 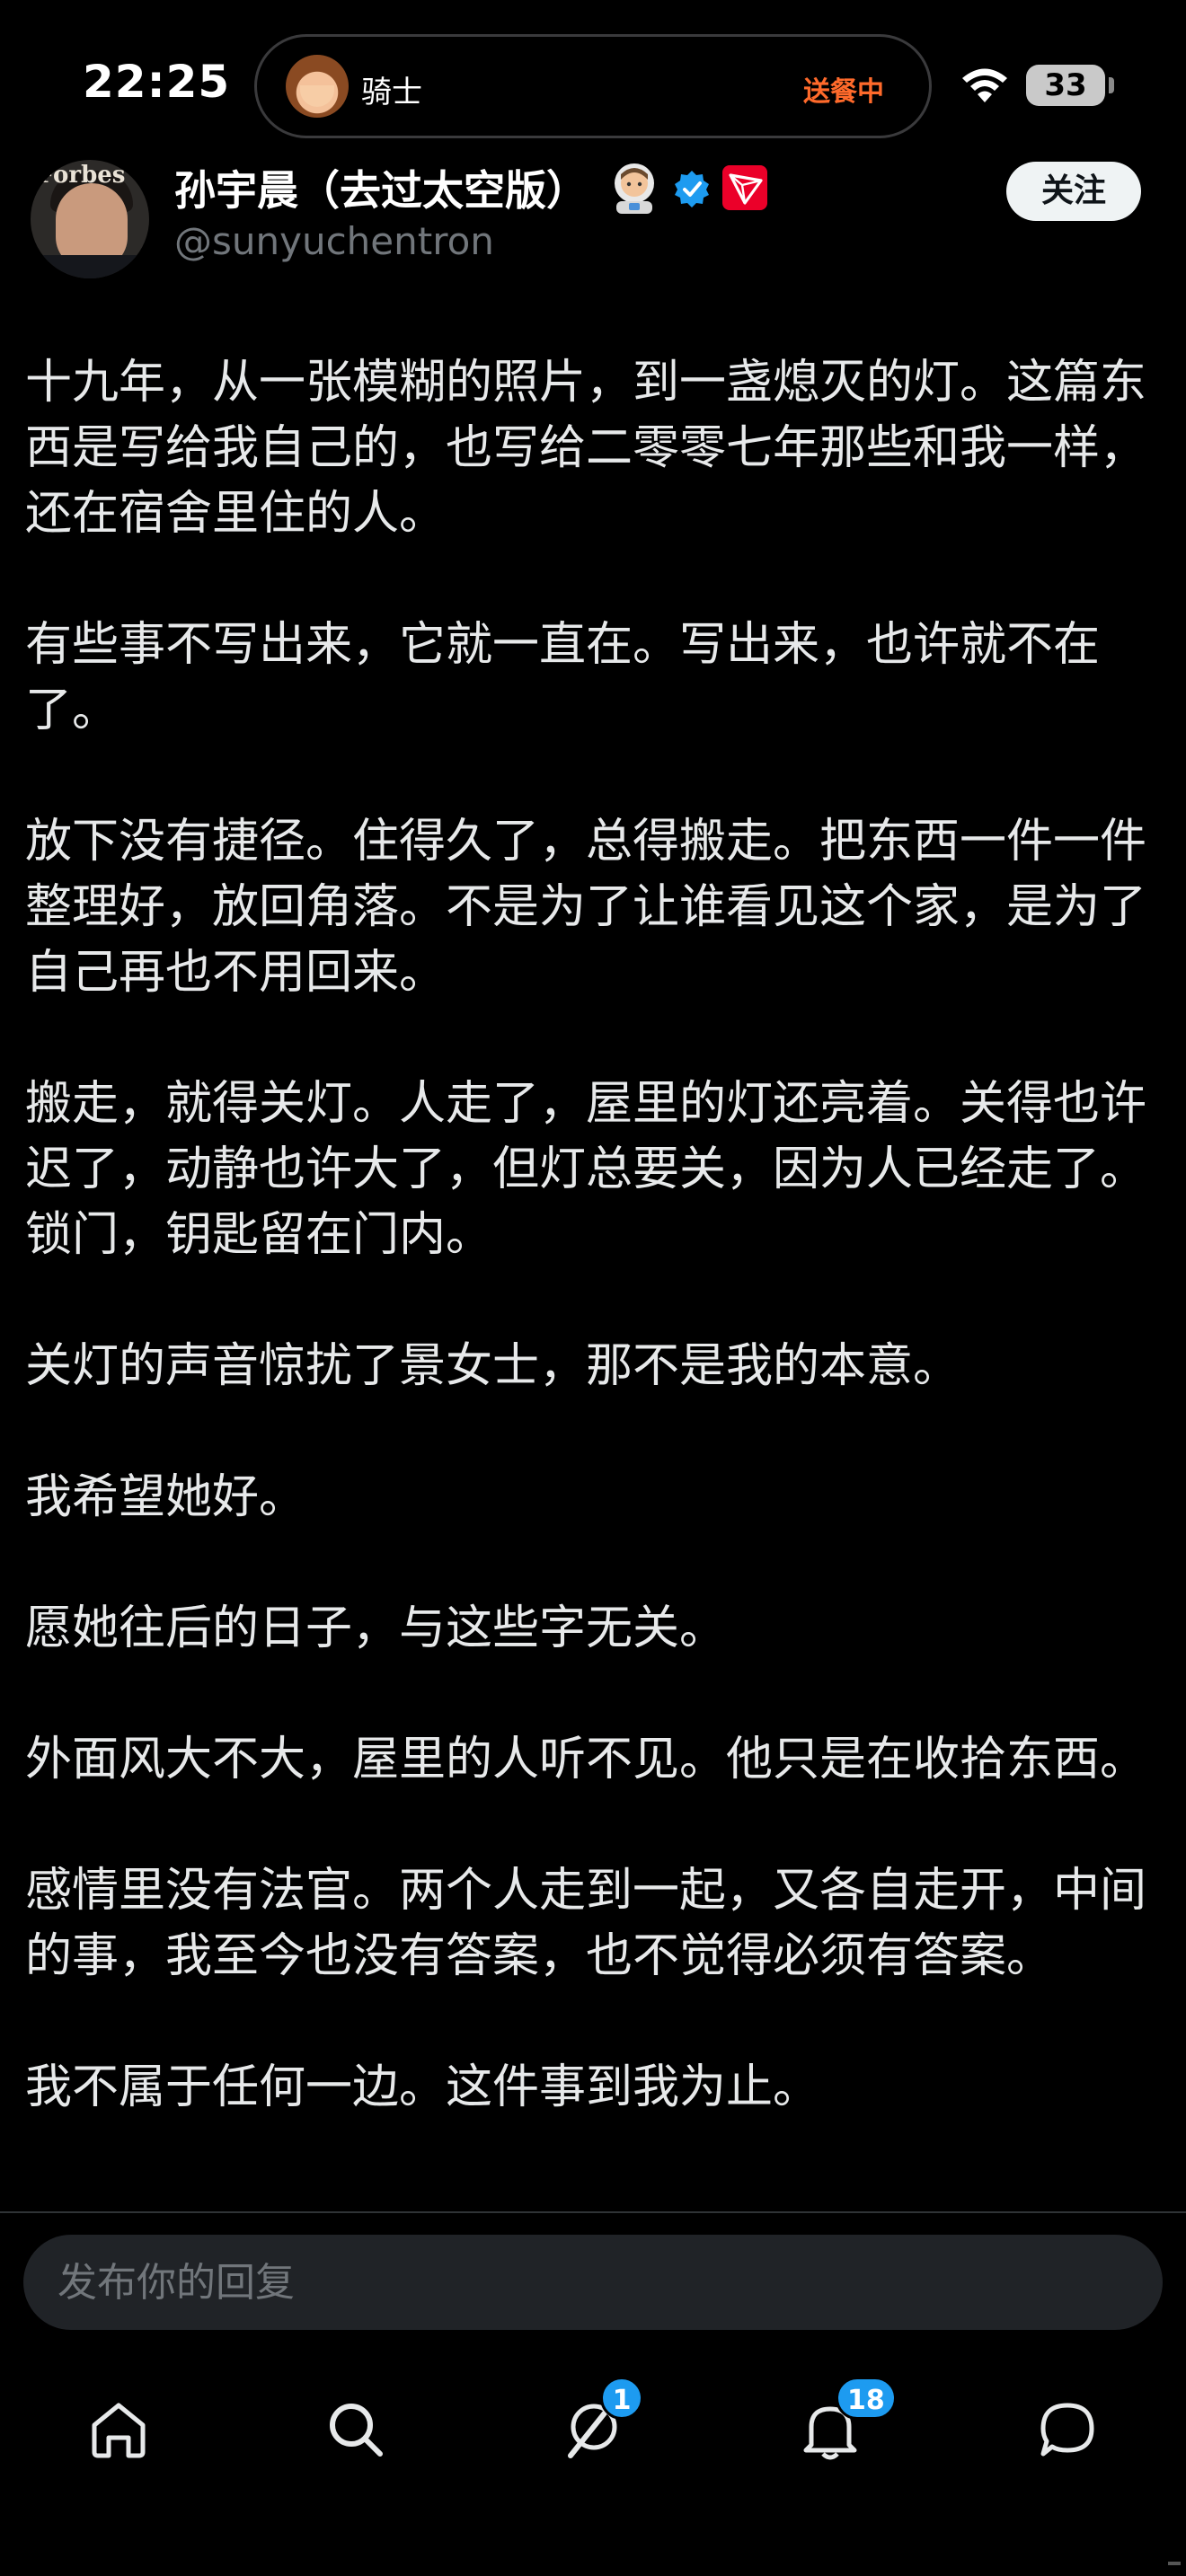 What do you see at coordinates (1073, 191) in the screenshot?
I see `follow-button: 关注` at bounding box center [1073, 191].